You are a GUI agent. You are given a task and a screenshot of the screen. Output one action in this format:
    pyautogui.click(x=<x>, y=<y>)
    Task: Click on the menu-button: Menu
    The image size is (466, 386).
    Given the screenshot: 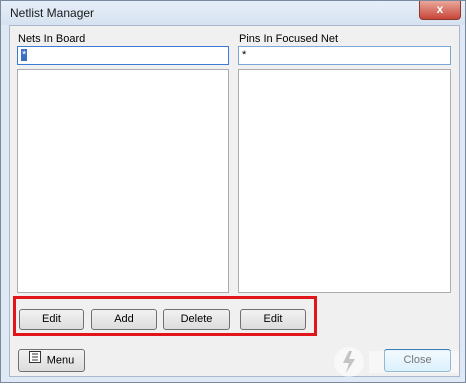 What is the action you would take?
    pyautogui.click(x=51, y=360)
    